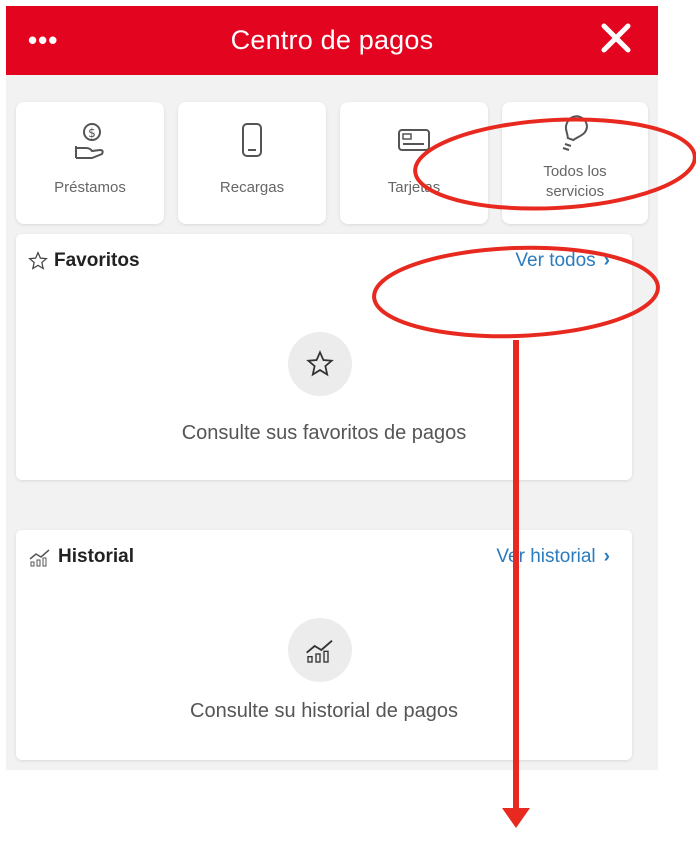 The width and height of the screenshot is (696, 857). Describe the element at coordinates (575, 171) in the screenshot. I see `tile-label-line1: Todos los` at that location.